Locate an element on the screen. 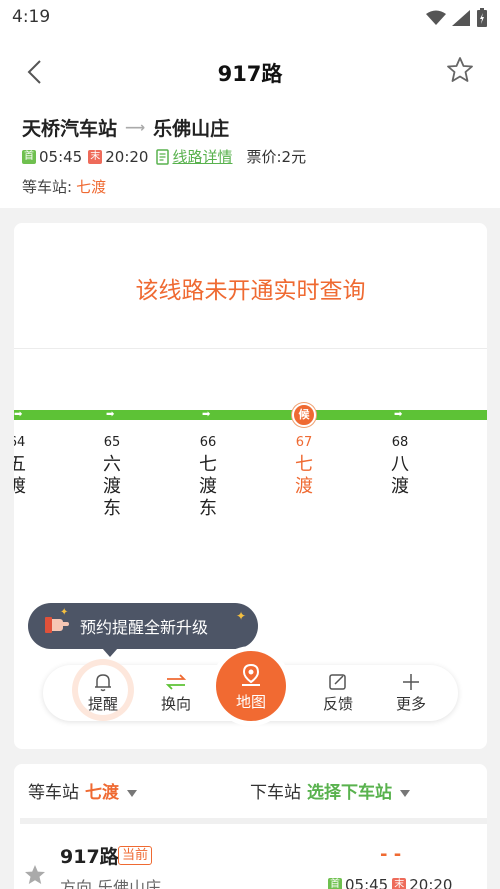 The height and width of the screenshot is (889, 500). stop-name: 七渡东 is located at coordinates (208, 486).